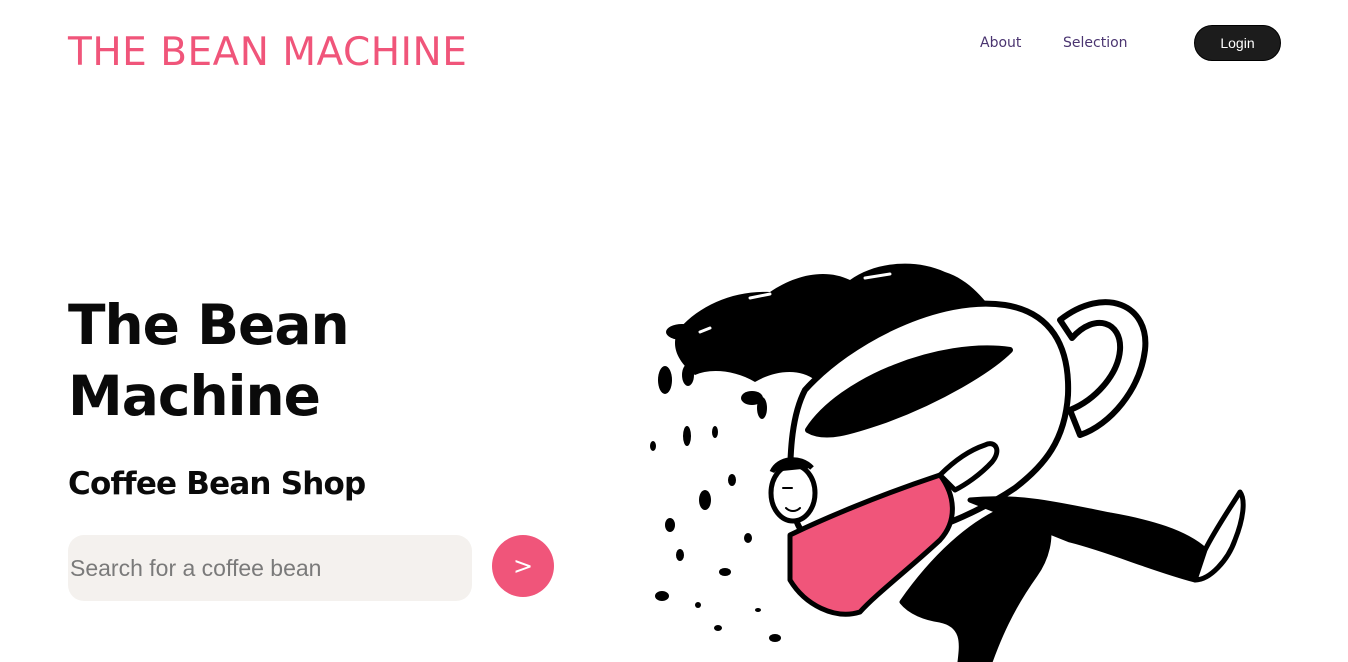  Describe the element at coordinates (1237, 43) in the screenshot. I see `login-button: Login` at that location.